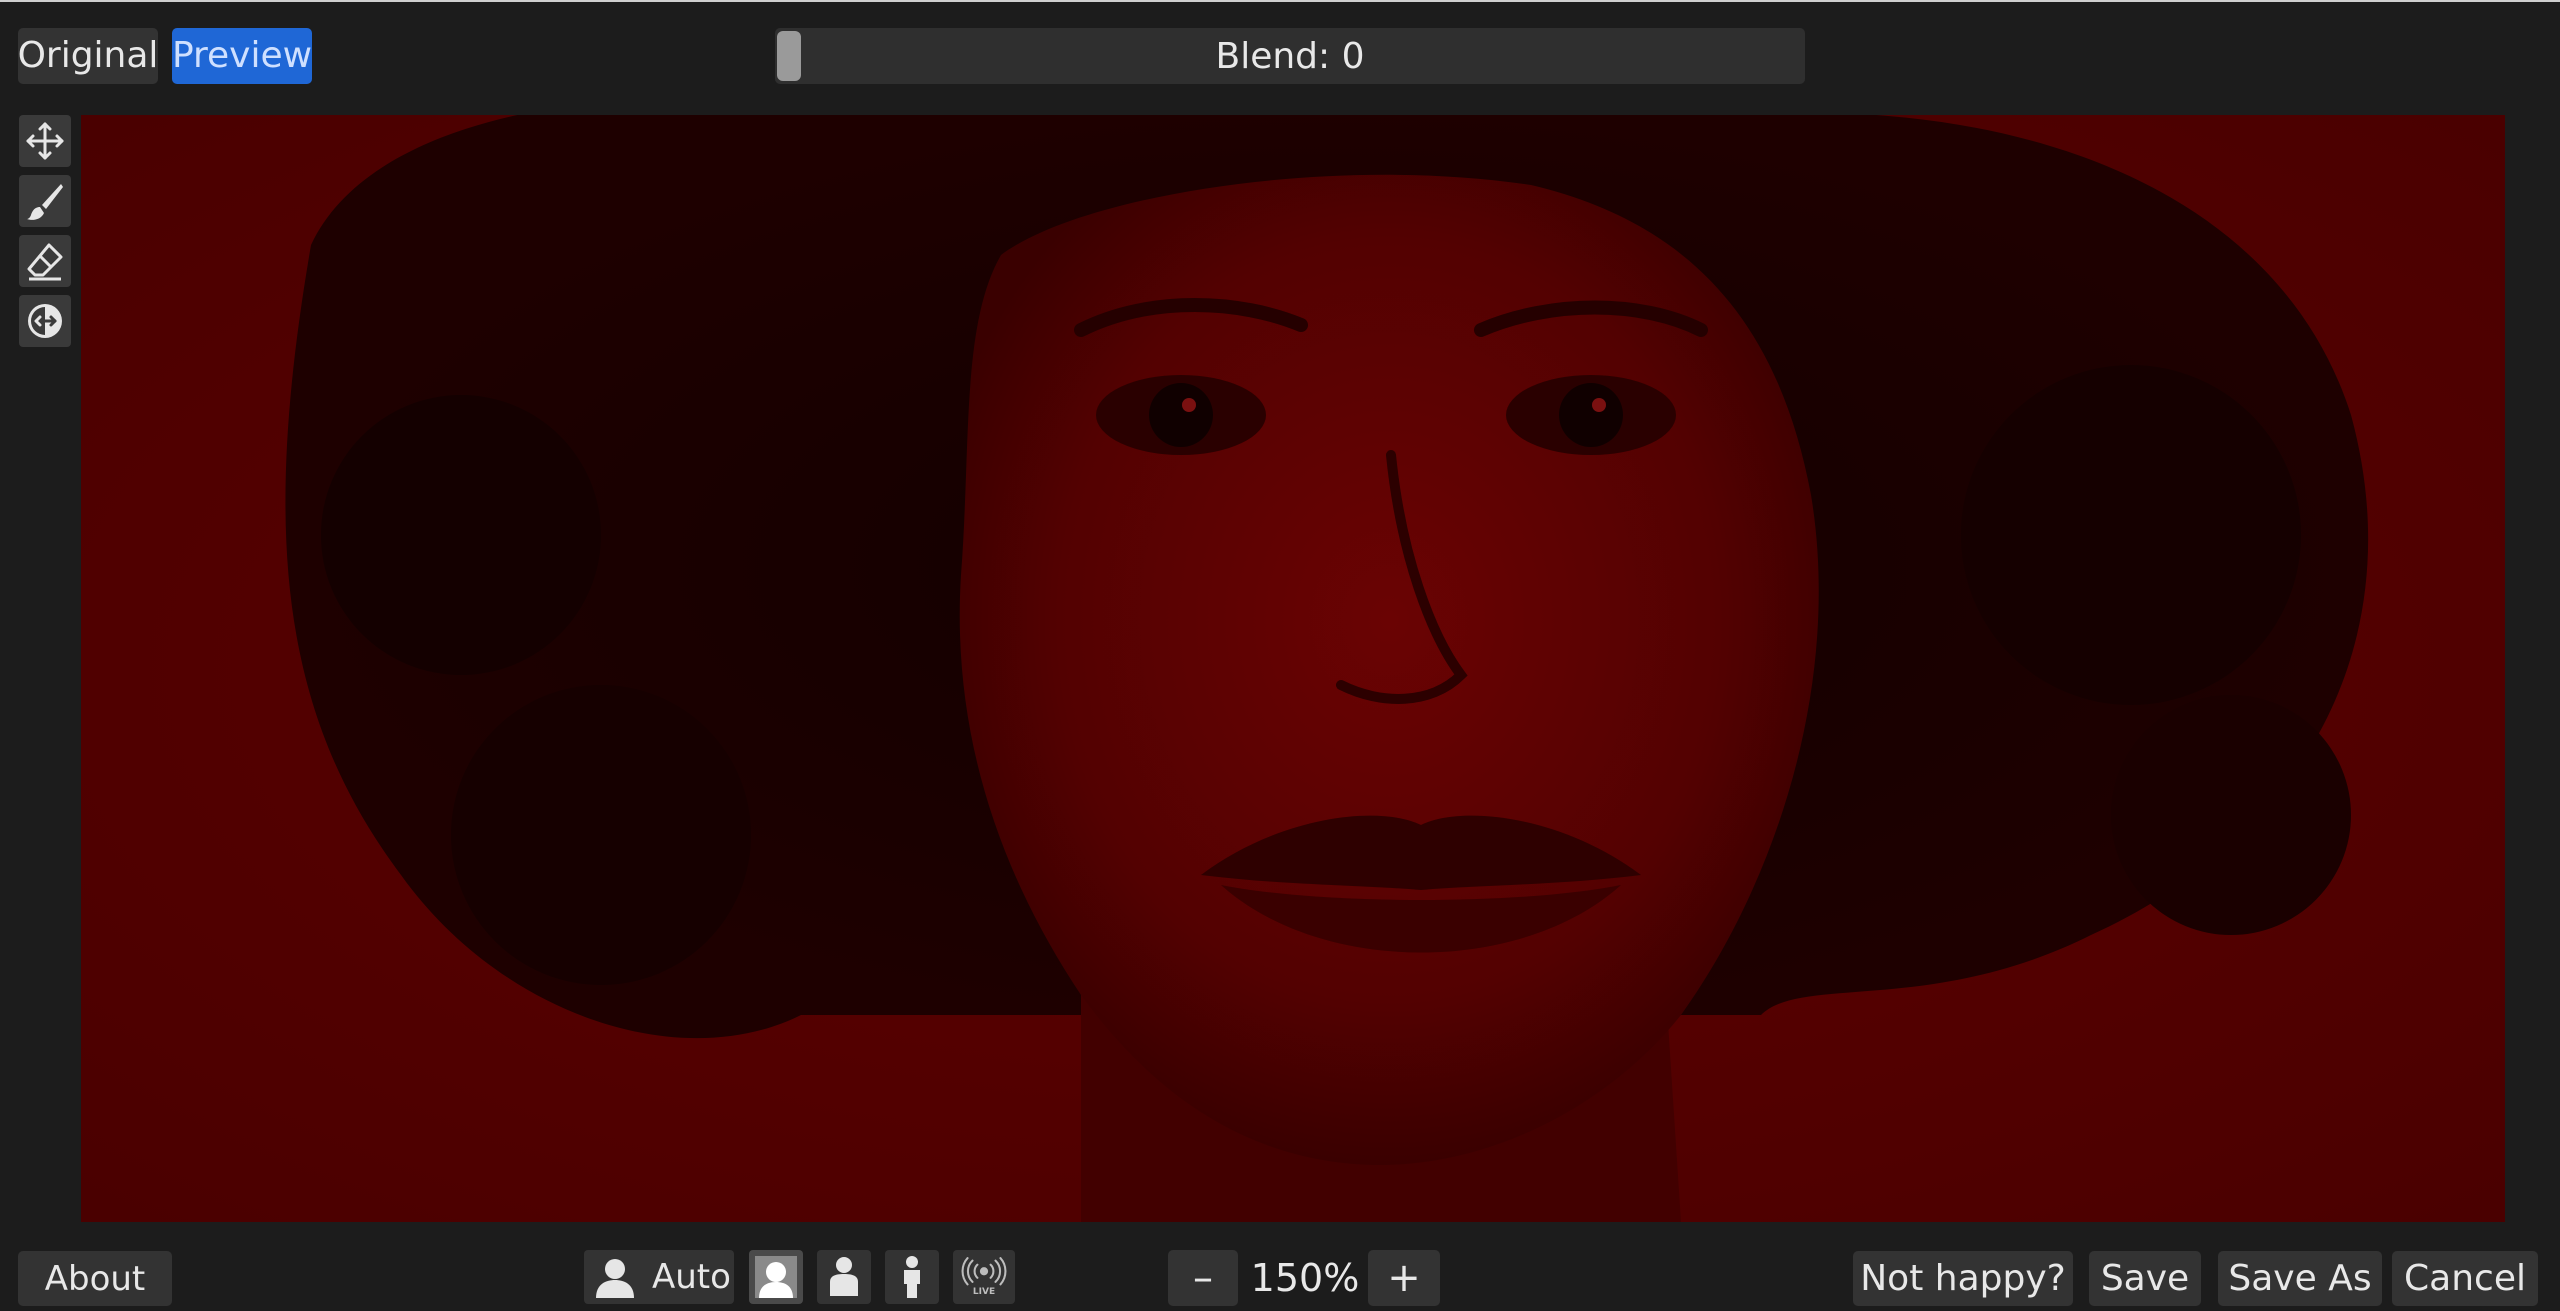  I want to click on reset-circle-icon, so click(45, 321).